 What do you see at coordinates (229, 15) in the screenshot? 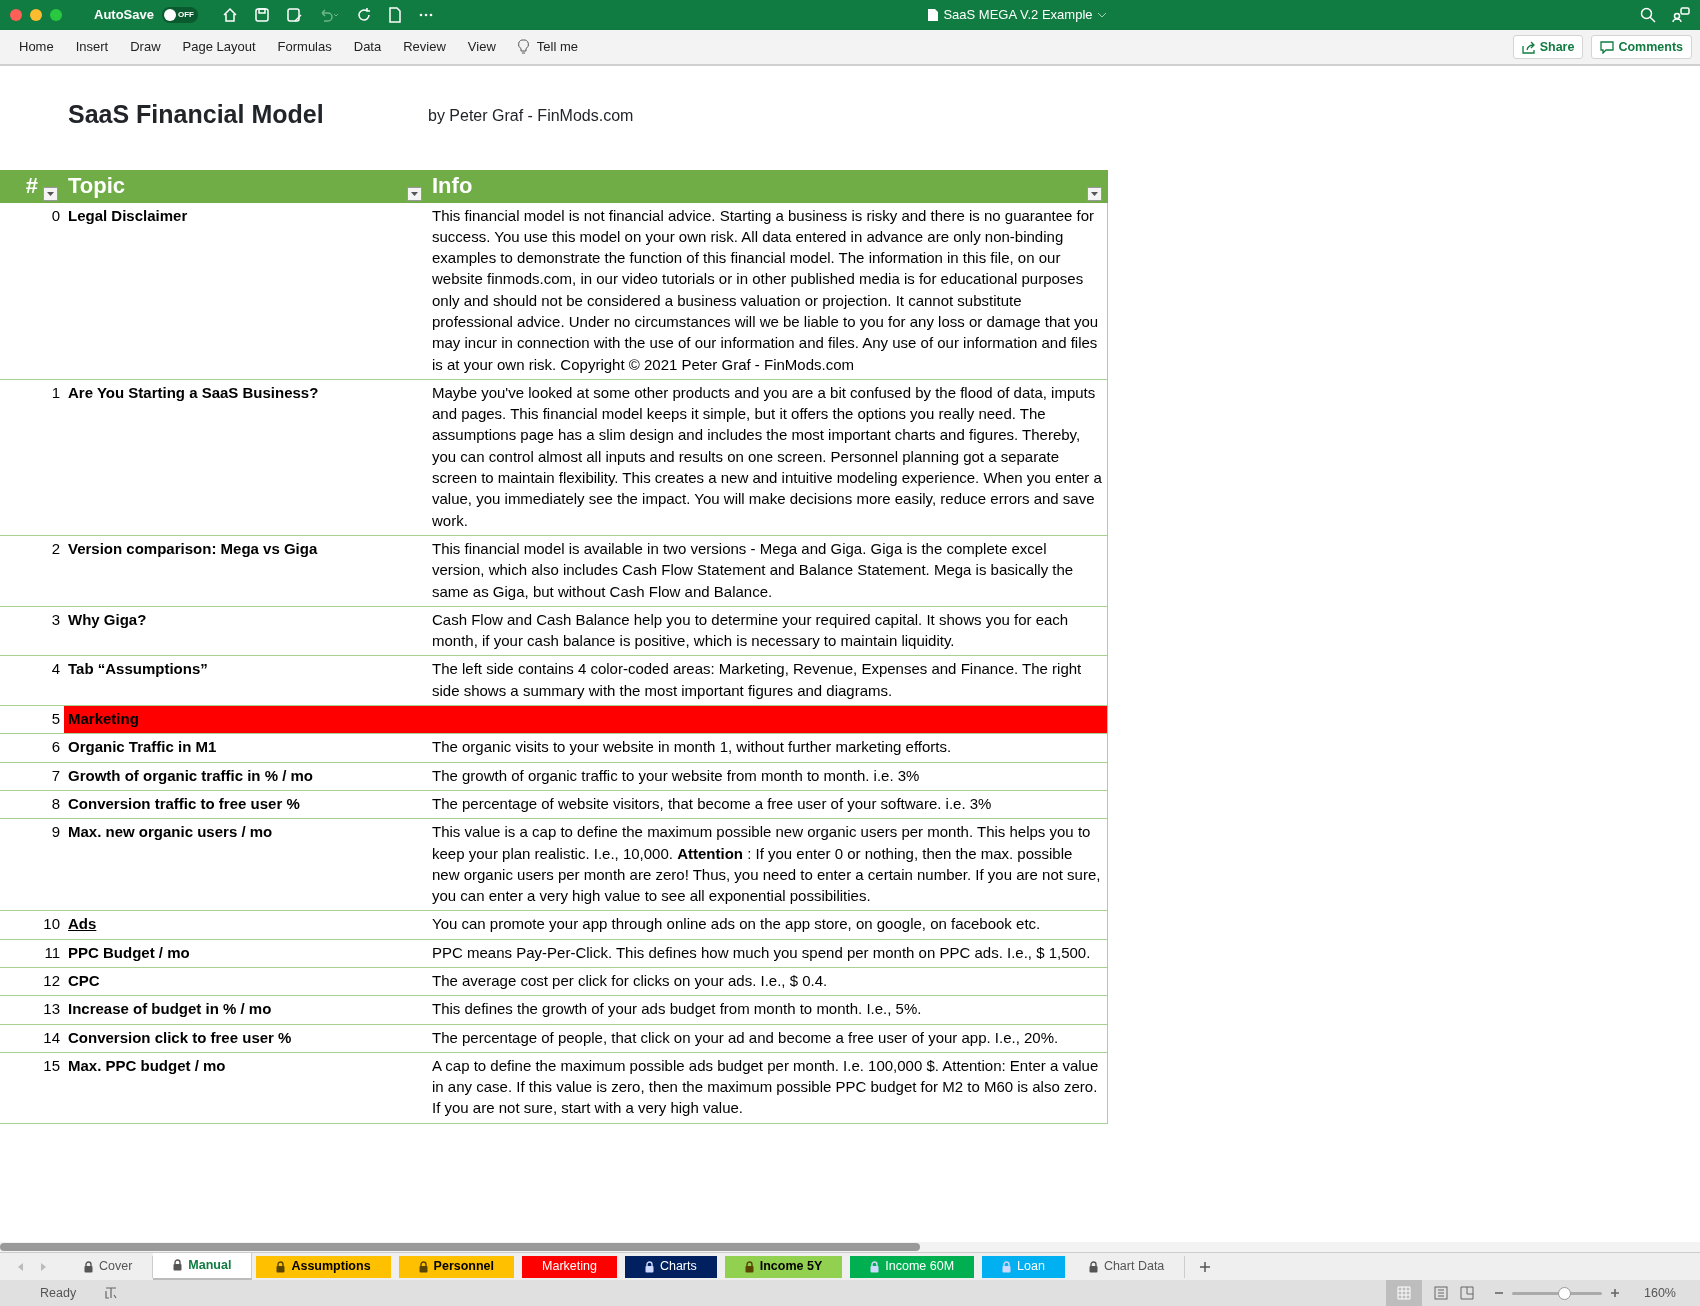
I see `home-icon` at bounding box center [229, 15].